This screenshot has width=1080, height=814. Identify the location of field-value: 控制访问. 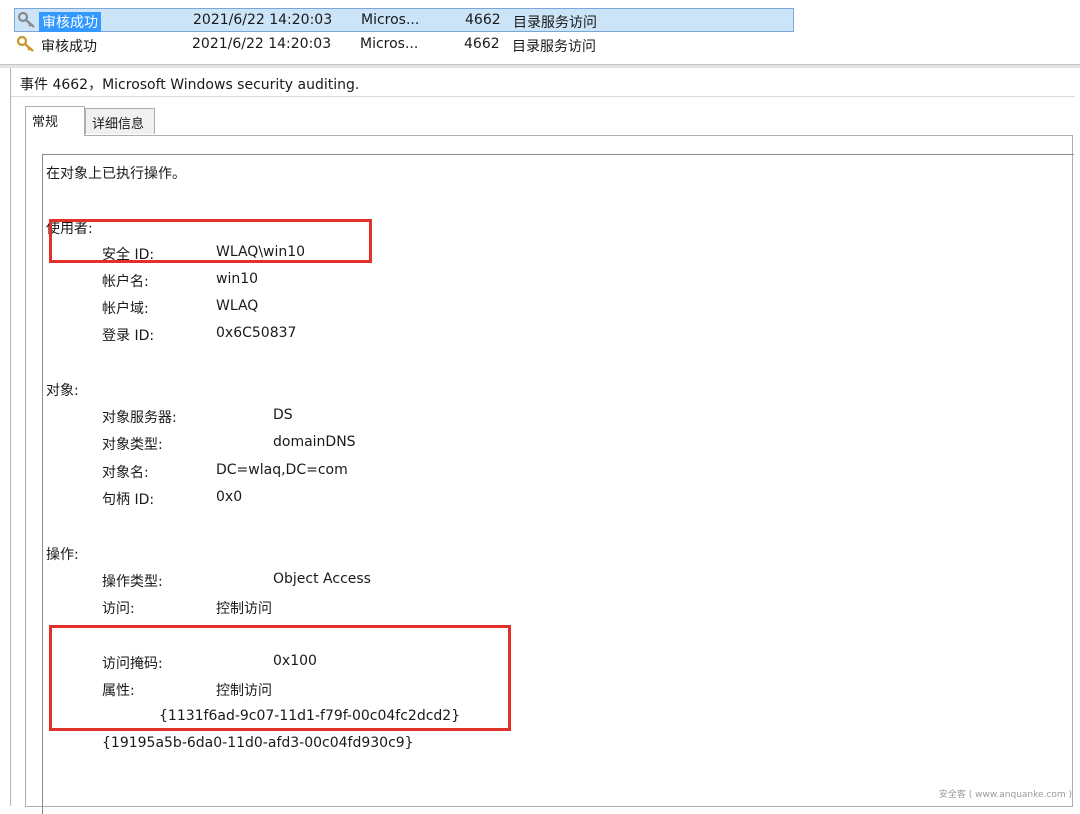
(244, 609).